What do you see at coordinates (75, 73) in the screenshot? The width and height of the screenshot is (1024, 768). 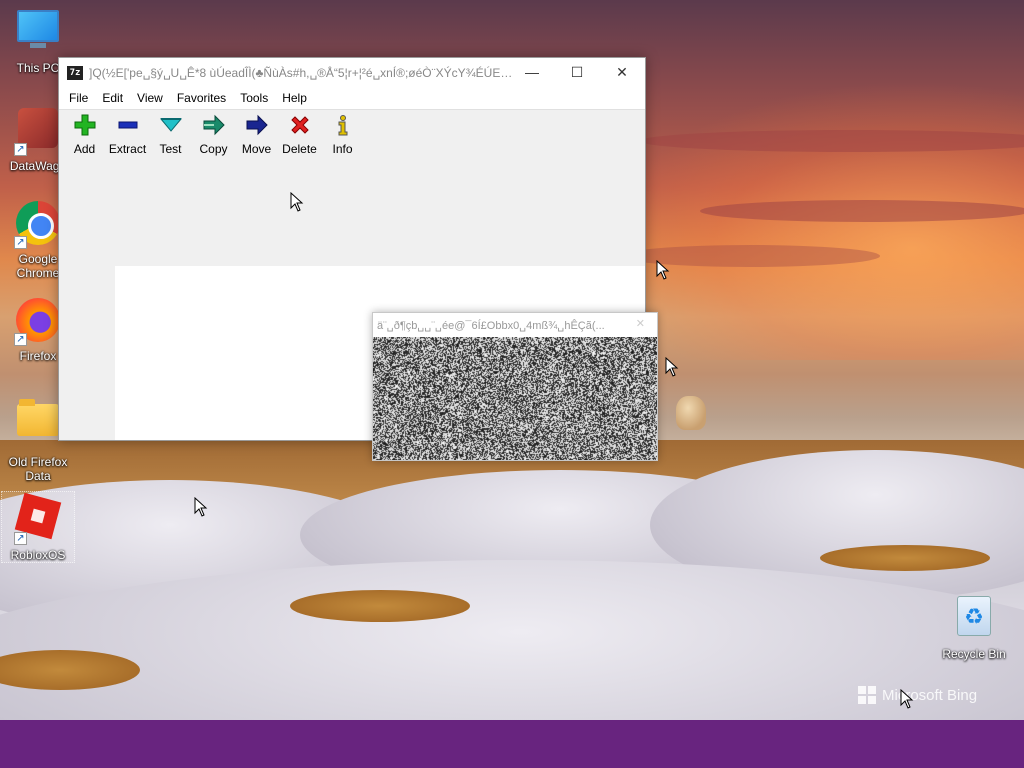 I see `7zip-app-icon: 7z` at bounding box center [75, 73].